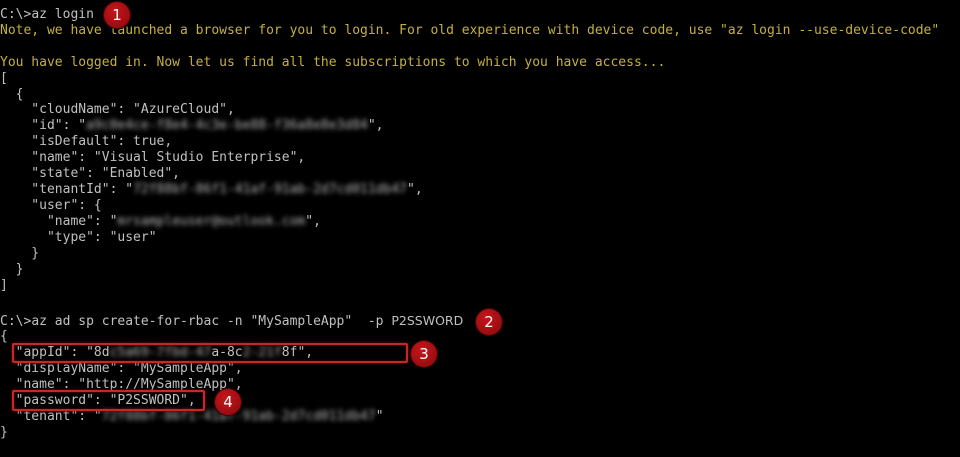 The height and width of the screenshot is (457, 960). I want to click on json-line-user-name: "name": "mrsampleuser@outlook.com",, so click(160, 222).